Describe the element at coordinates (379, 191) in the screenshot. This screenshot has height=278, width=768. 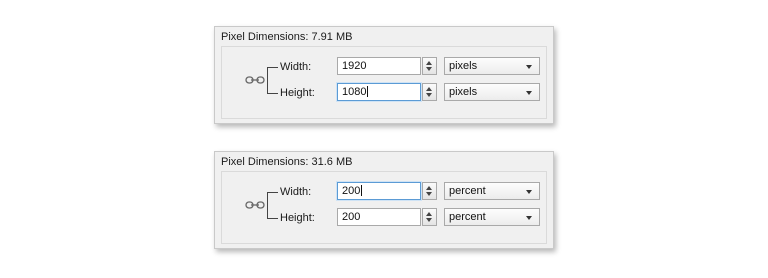
I see `width-input: 200` at that location.